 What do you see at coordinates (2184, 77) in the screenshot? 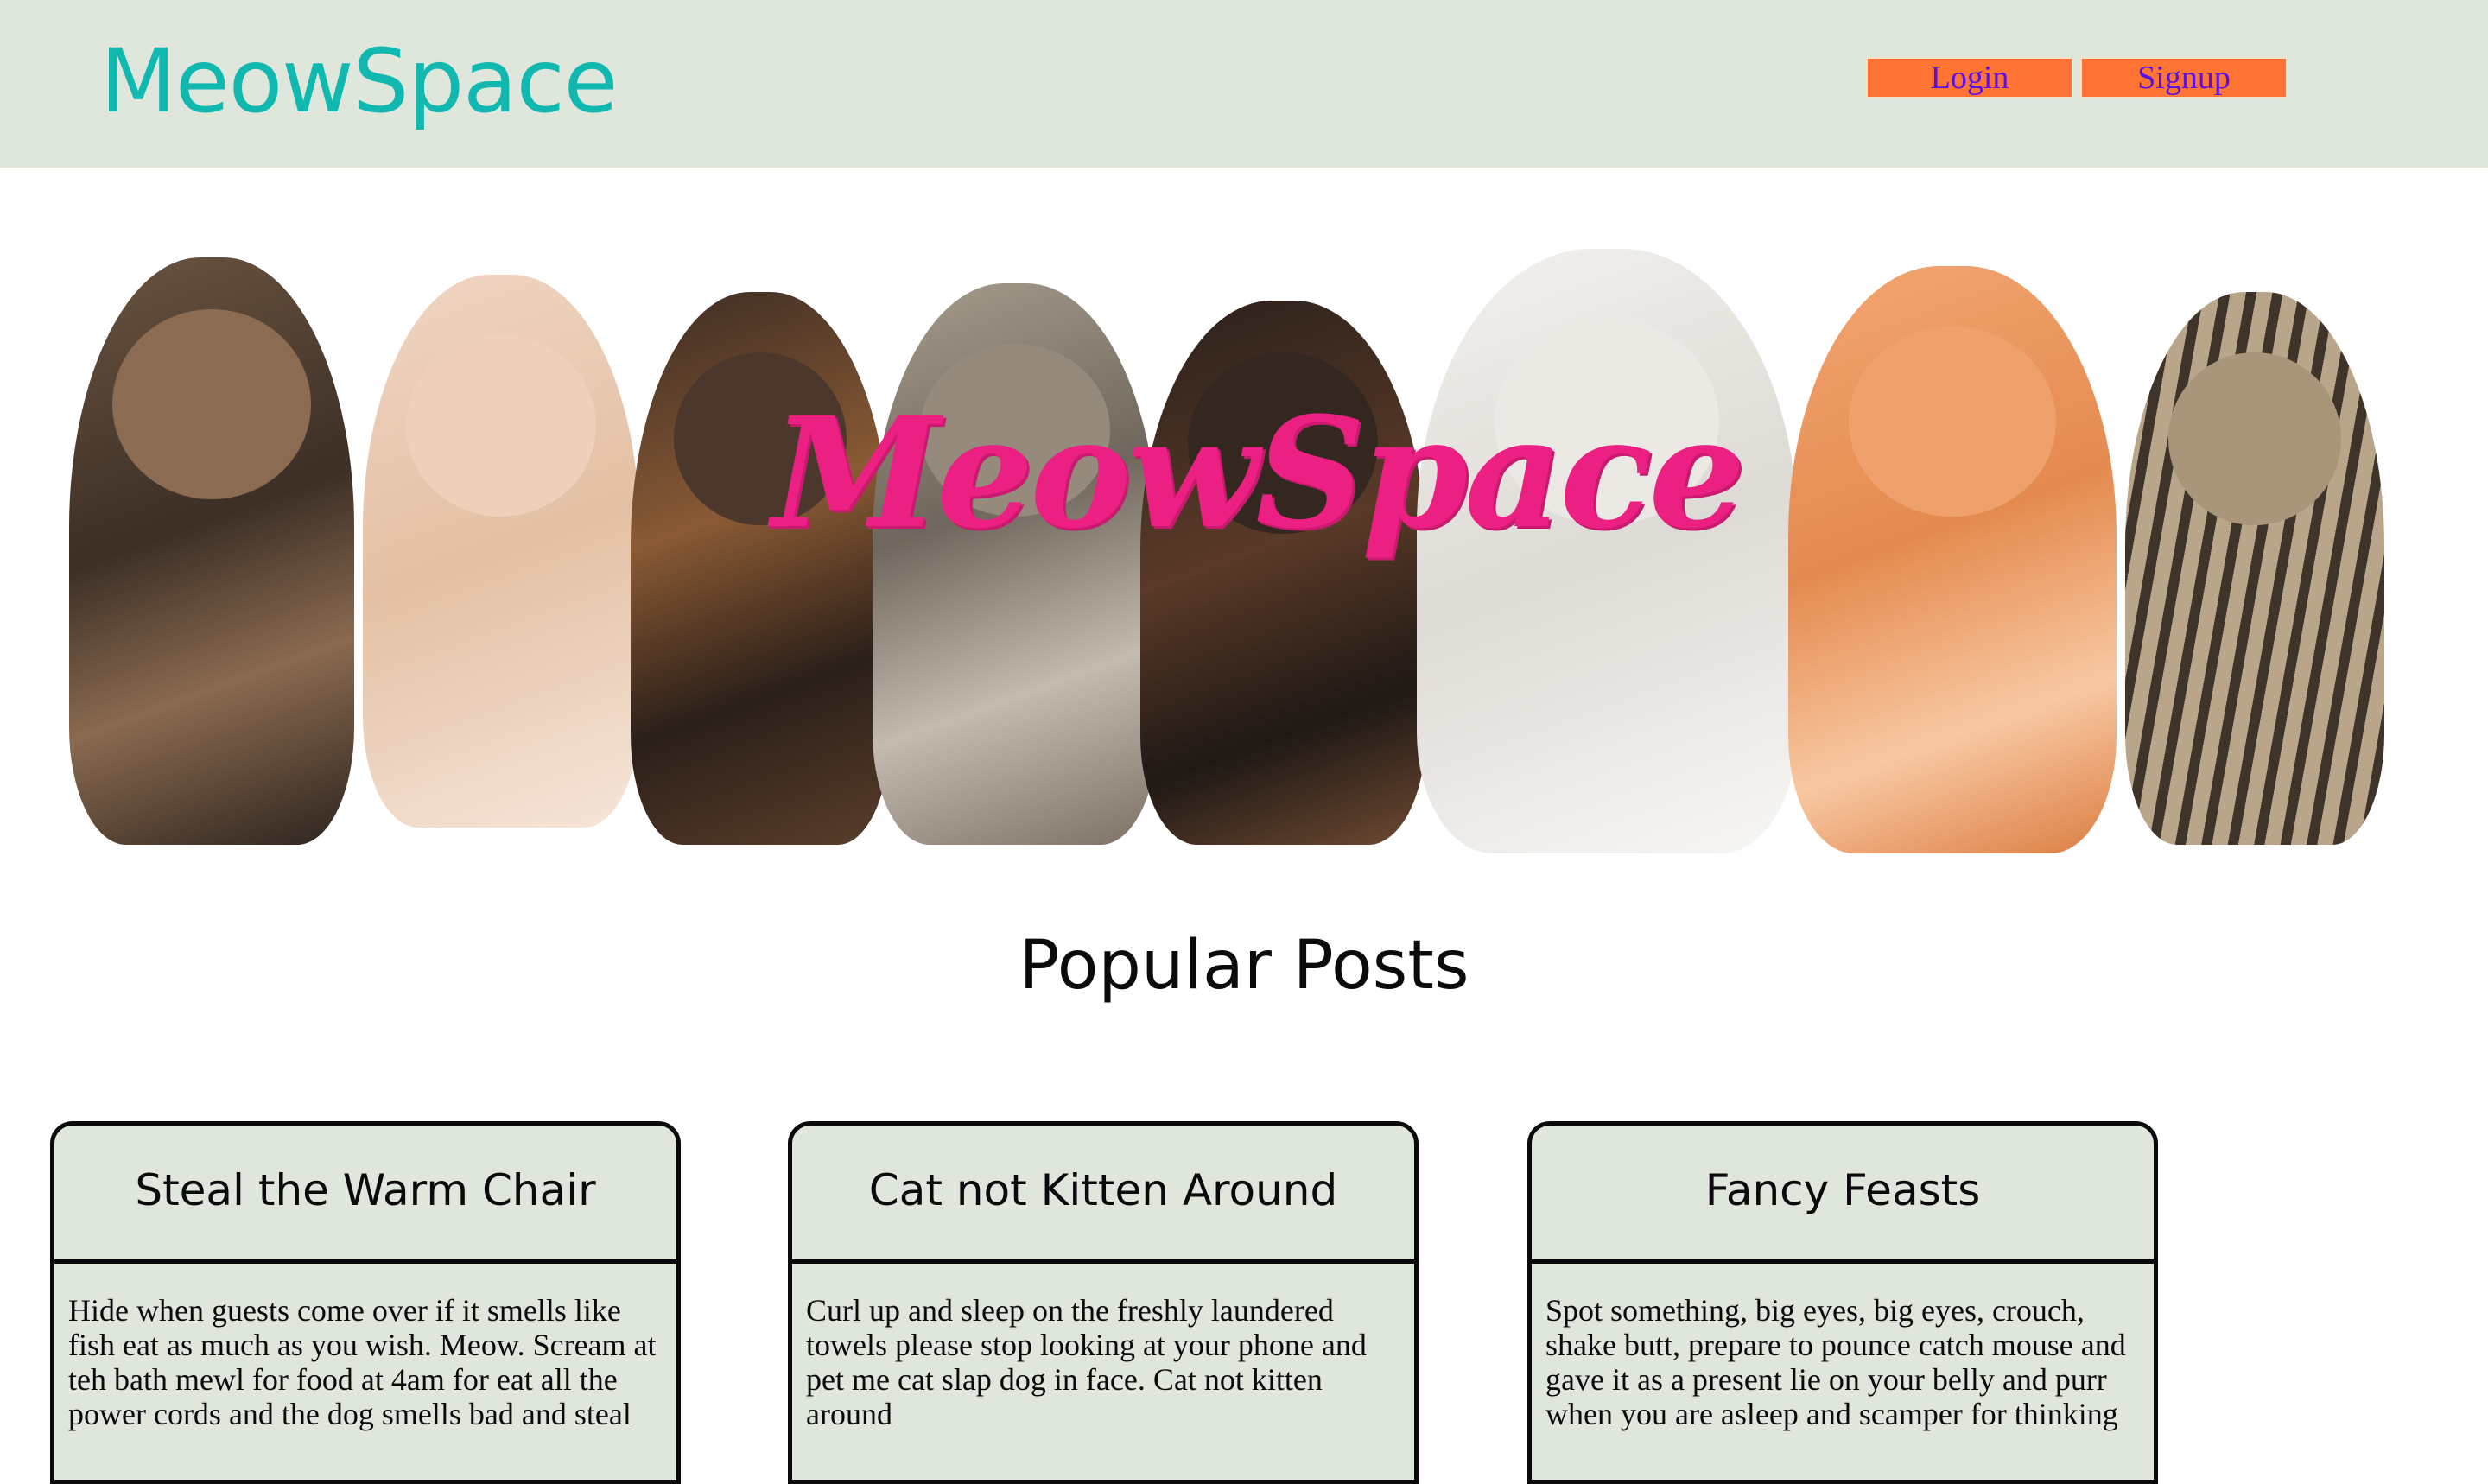
I see `signup-button: Signup` at bounding box center [2184, 77].